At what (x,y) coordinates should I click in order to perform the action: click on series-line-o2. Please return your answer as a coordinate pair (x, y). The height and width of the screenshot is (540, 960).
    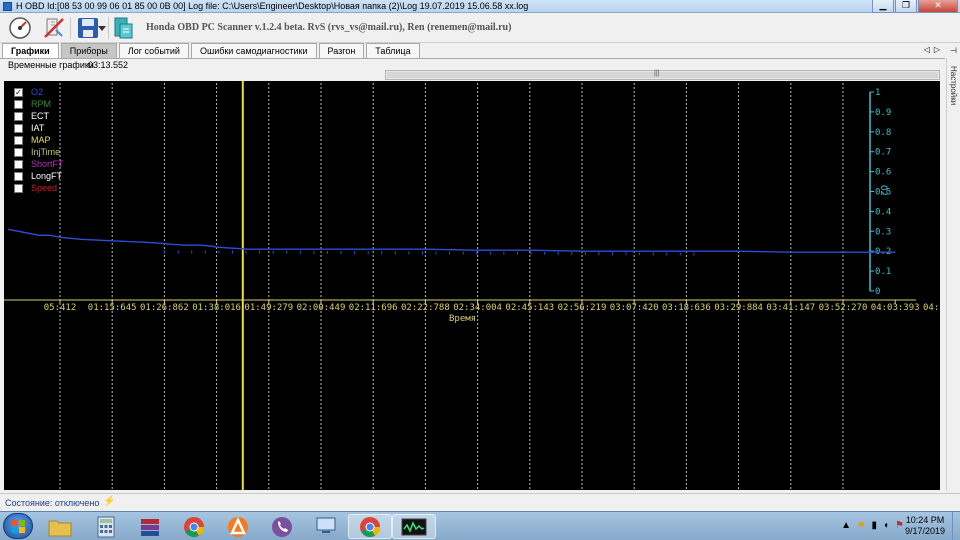
    Looking at the image, I should click on (451, 240).